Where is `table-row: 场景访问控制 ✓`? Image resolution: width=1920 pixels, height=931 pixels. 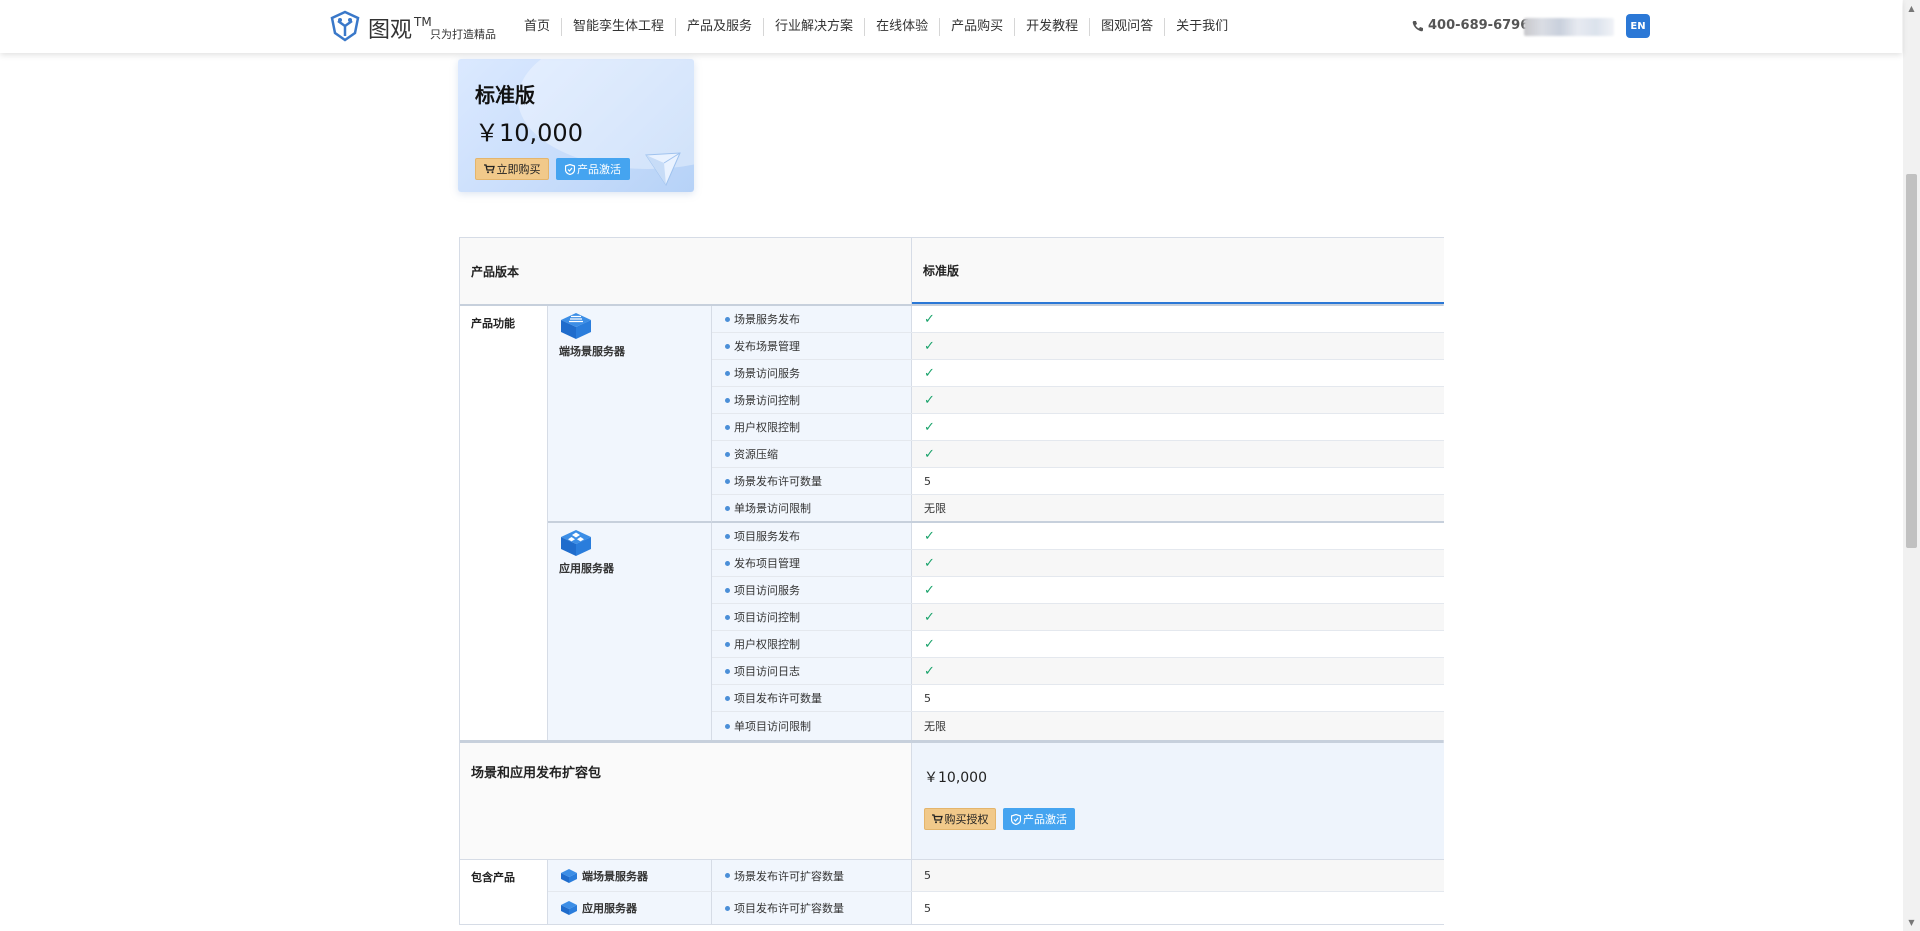 table-row: 场景访问控制 ✓ is located at coordinates (1078, 400).